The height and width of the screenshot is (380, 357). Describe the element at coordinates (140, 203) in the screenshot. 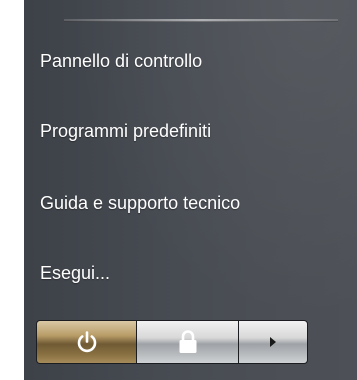

I see `menu-item-help-support: Guida e supporto tecnico` at that location.